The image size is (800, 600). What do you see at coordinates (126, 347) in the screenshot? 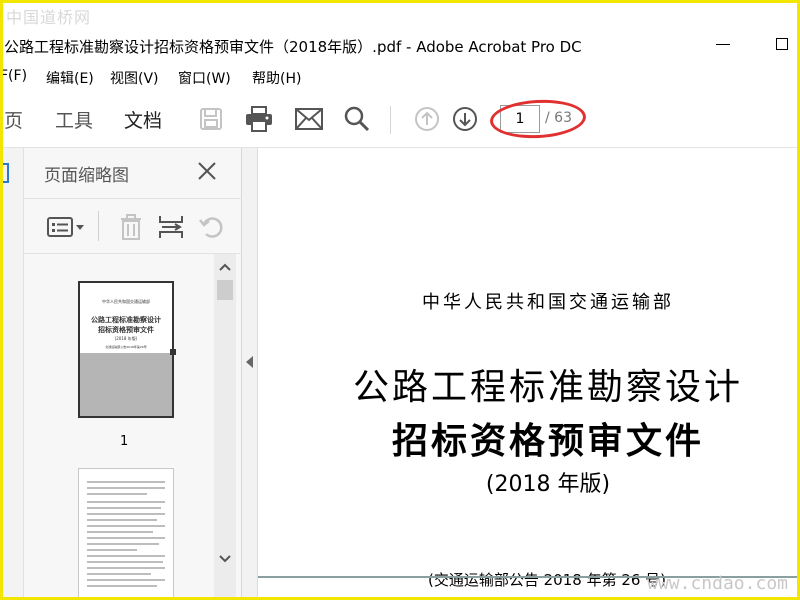
I see `thumb-line: 交通运输部公告2018年第26号` at bounding box center [126, 347].